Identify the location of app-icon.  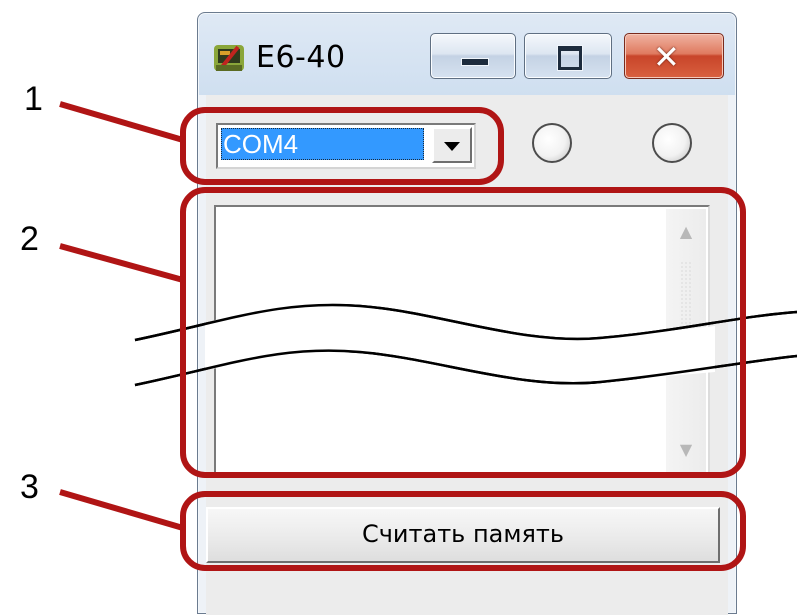
(229, 58).